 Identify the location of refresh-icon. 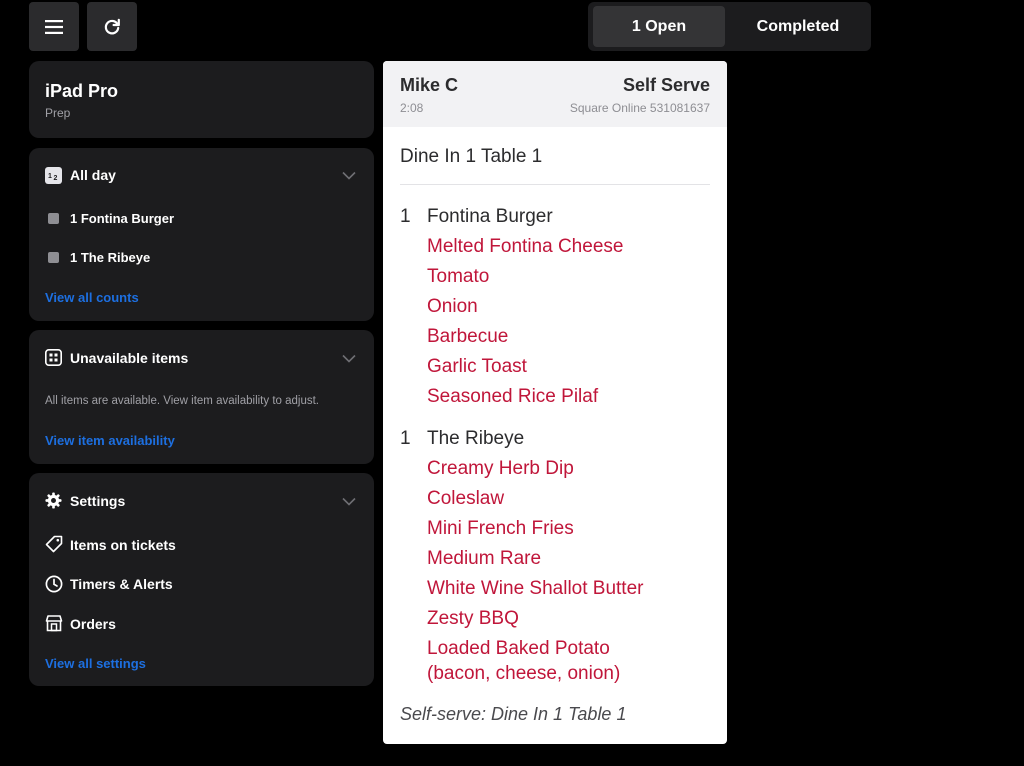
(112, 26).